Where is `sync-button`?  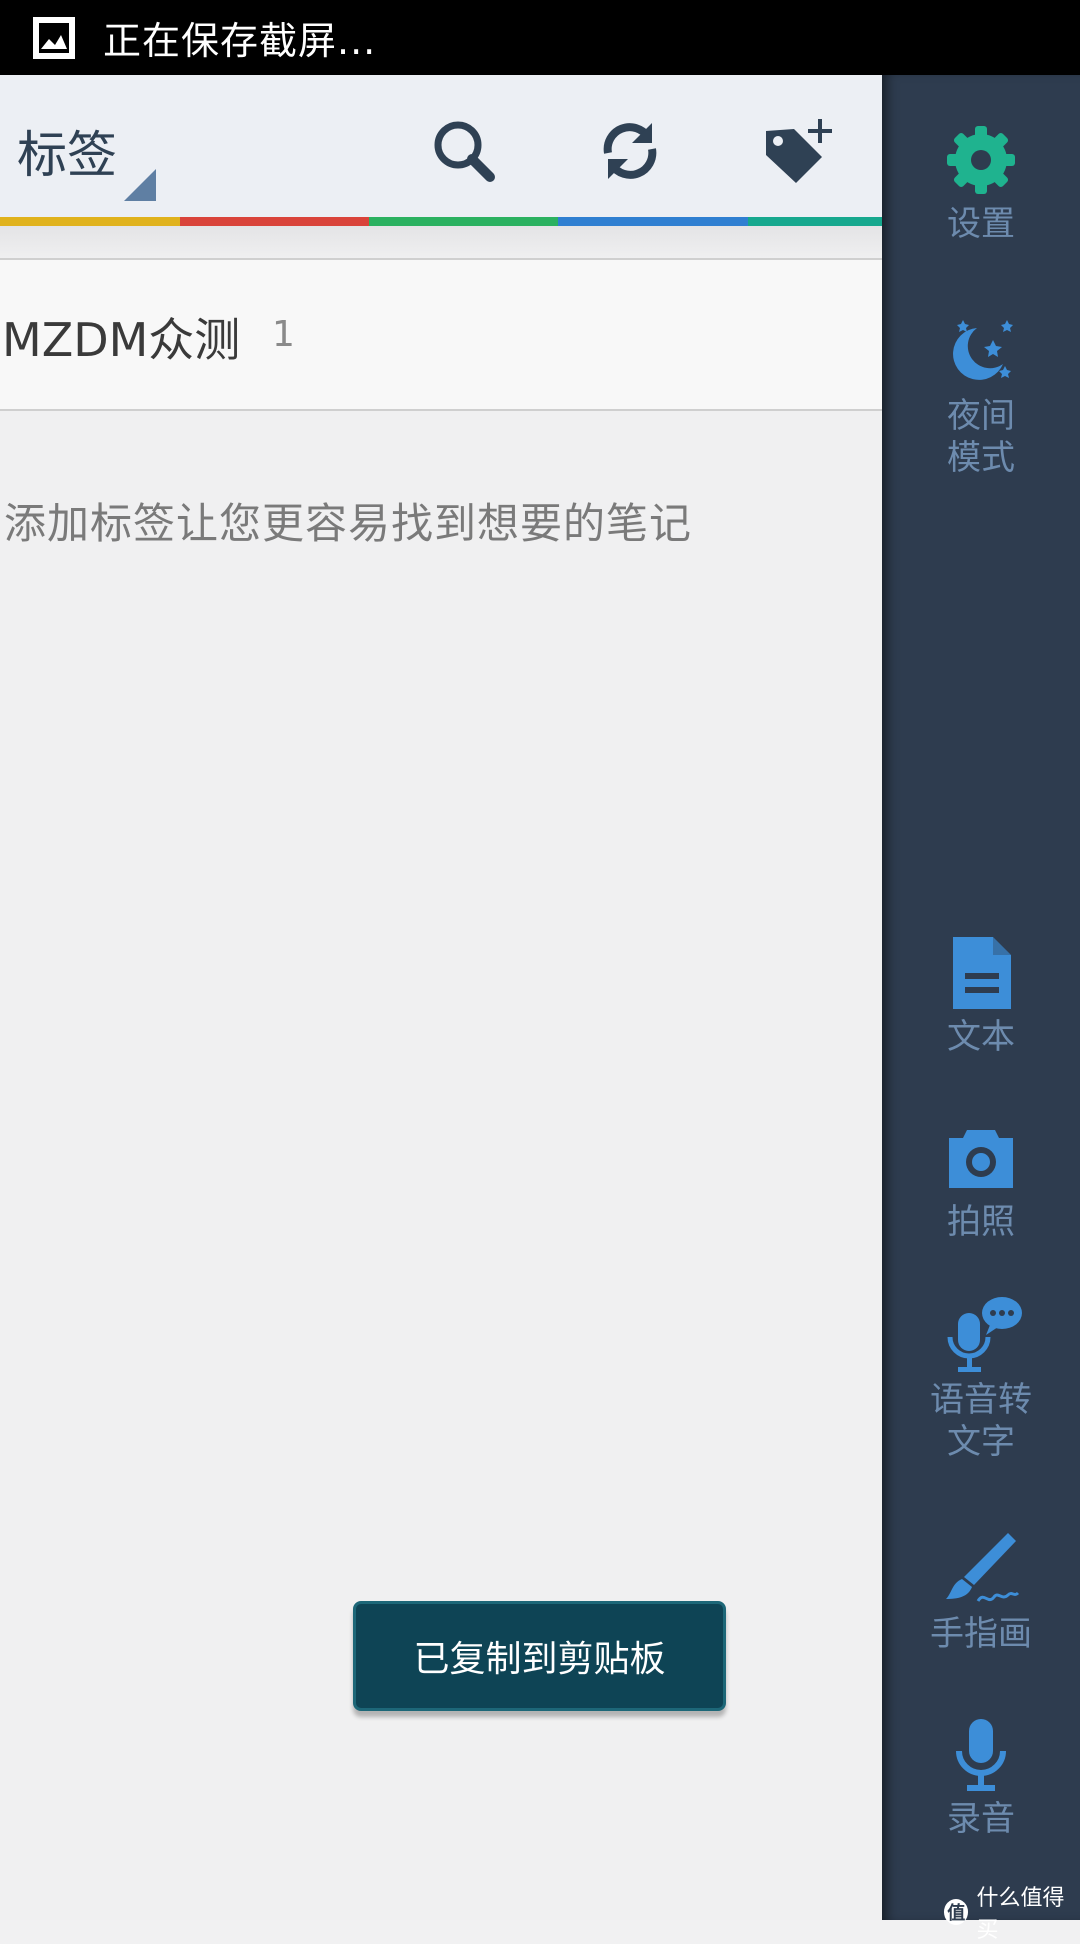
sync-button is located at coordinates (630, 151).